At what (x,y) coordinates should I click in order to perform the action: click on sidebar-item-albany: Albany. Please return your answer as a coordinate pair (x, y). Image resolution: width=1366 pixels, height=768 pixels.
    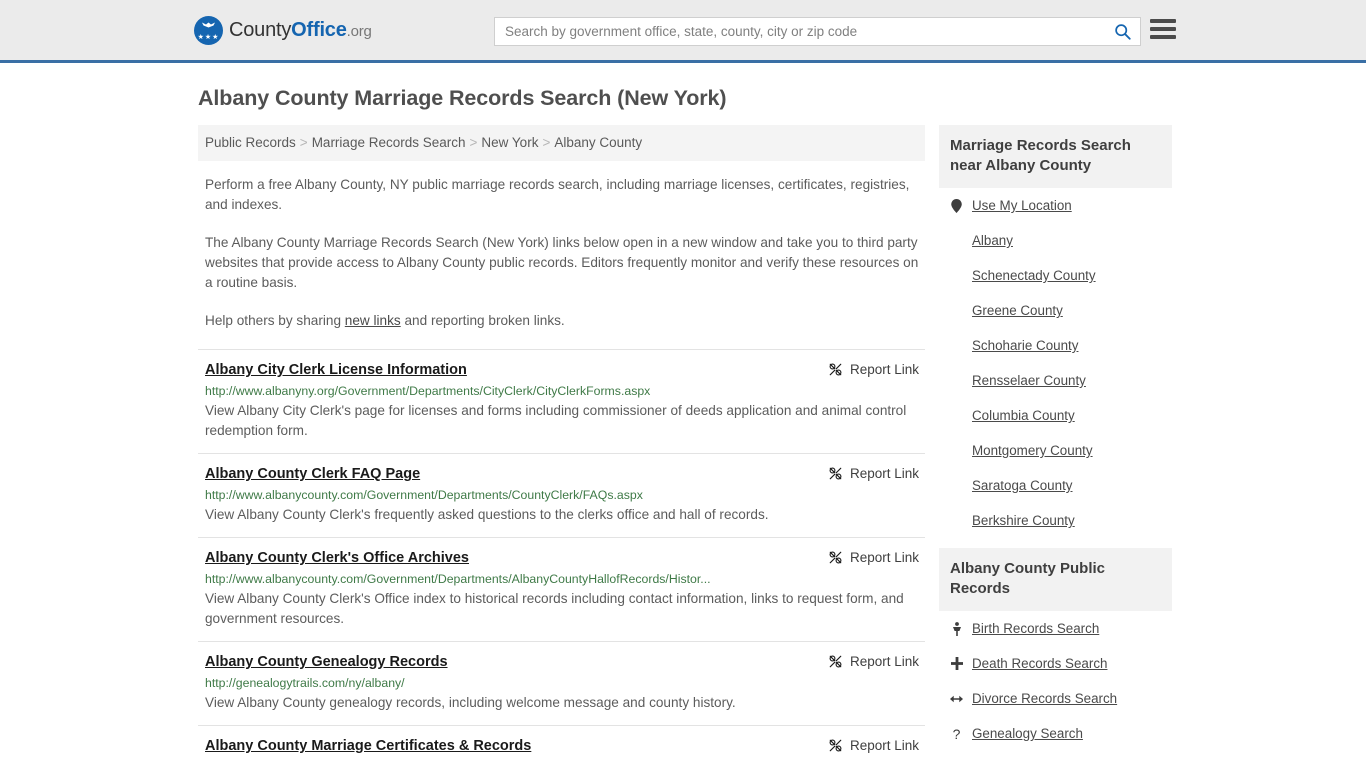
    Looking at the image, I should click on (1055, 240).